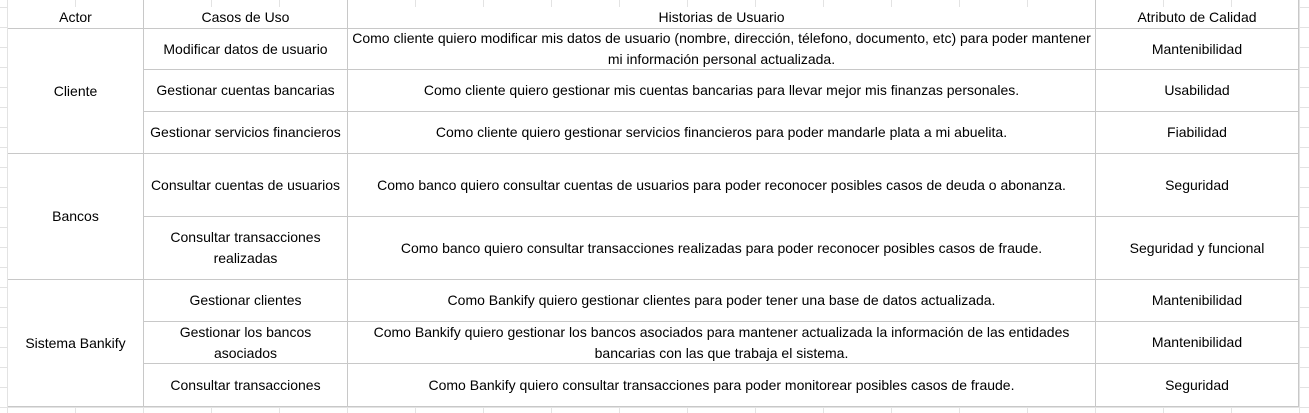 This screenshot has width=1309, height=413. I want to click on actor-sistema-bankify: Sistema Bankify, so click(75, 343).